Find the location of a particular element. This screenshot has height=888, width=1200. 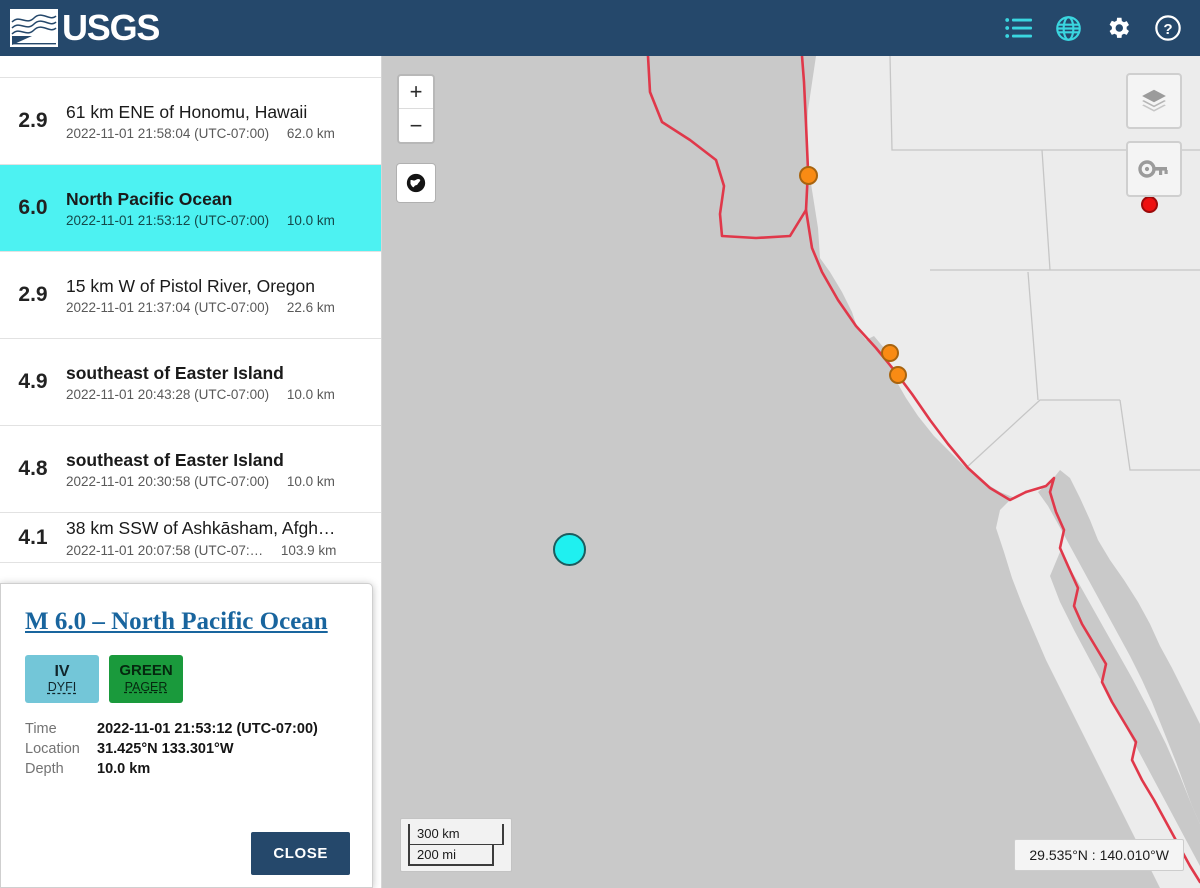

map-scale-bar: 300 km 200 mi is located at coordinates (456, 845).